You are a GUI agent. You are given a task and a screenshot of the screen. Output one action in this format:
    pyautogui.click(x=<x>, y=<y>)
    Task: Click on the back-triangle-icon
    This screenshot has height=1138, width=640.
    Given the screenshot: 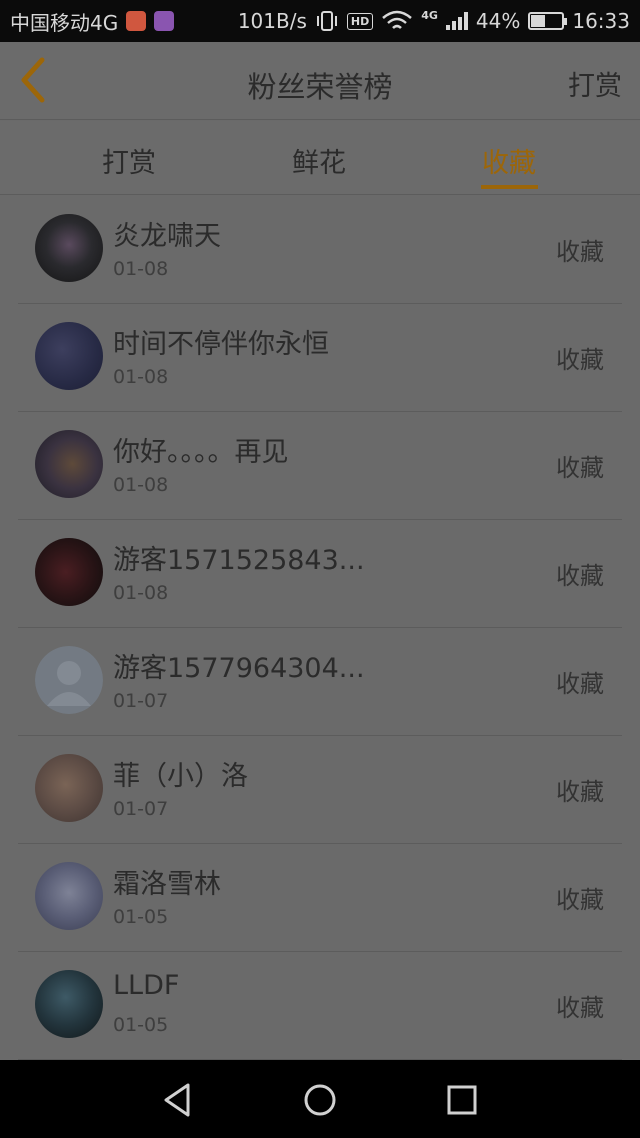 What is the action you would take?
    pyautogui.click(x=178, y=1100)
    